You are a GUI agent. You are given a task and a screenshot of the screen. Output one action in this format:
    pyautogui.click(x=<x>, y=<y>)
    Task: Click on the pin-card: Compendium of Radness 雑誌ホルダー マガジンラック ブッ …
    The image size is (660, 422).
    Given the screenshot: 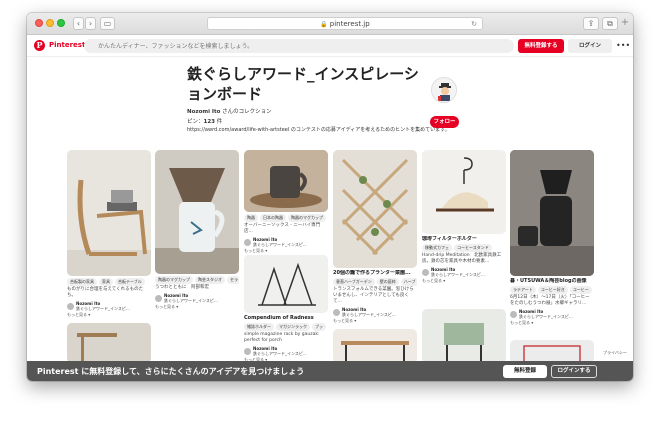 What is the action you would take?
    pyautogui.click(x=286, y=309)
    